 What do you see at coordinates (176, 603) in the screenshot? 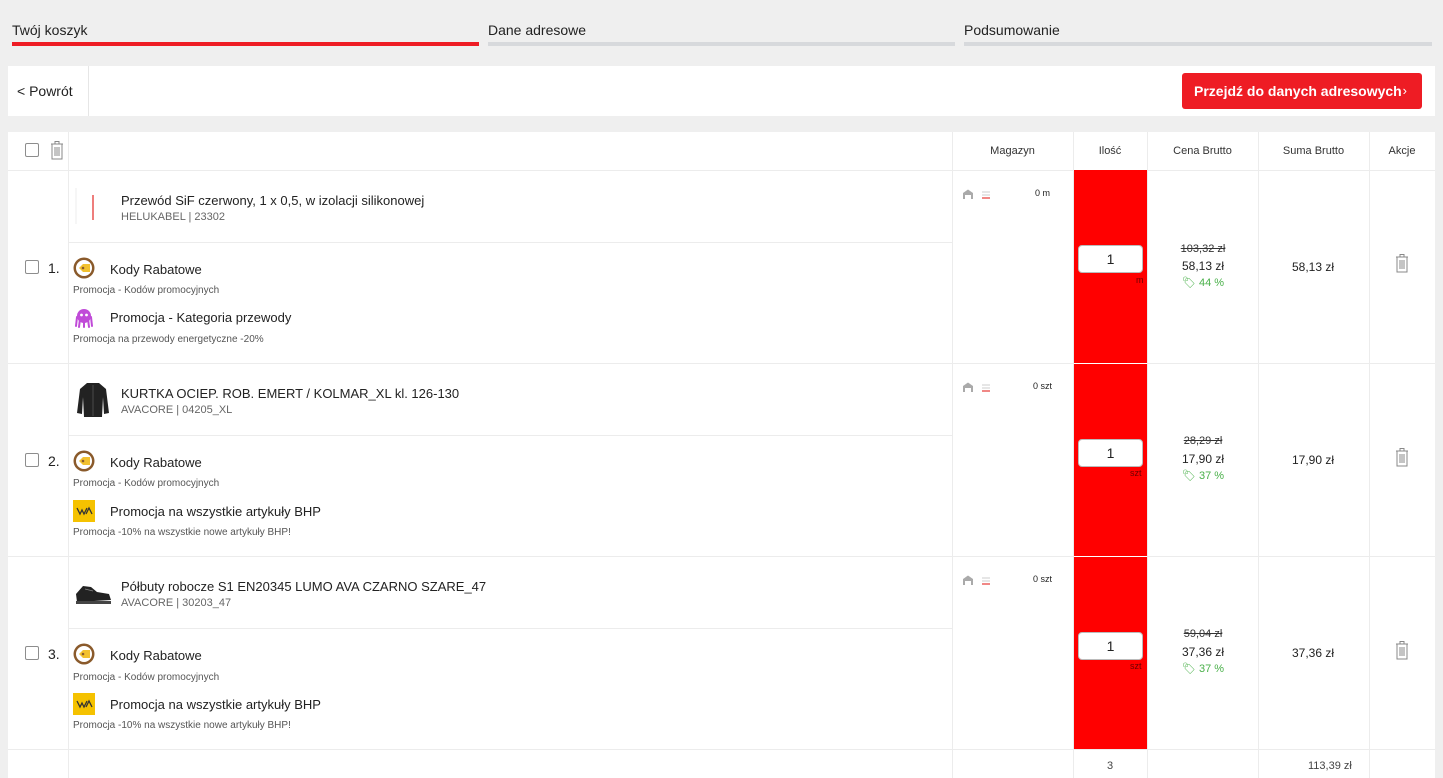
I see `product-sku: AVACORE | 30203_47` at bounding box center [176, 603].